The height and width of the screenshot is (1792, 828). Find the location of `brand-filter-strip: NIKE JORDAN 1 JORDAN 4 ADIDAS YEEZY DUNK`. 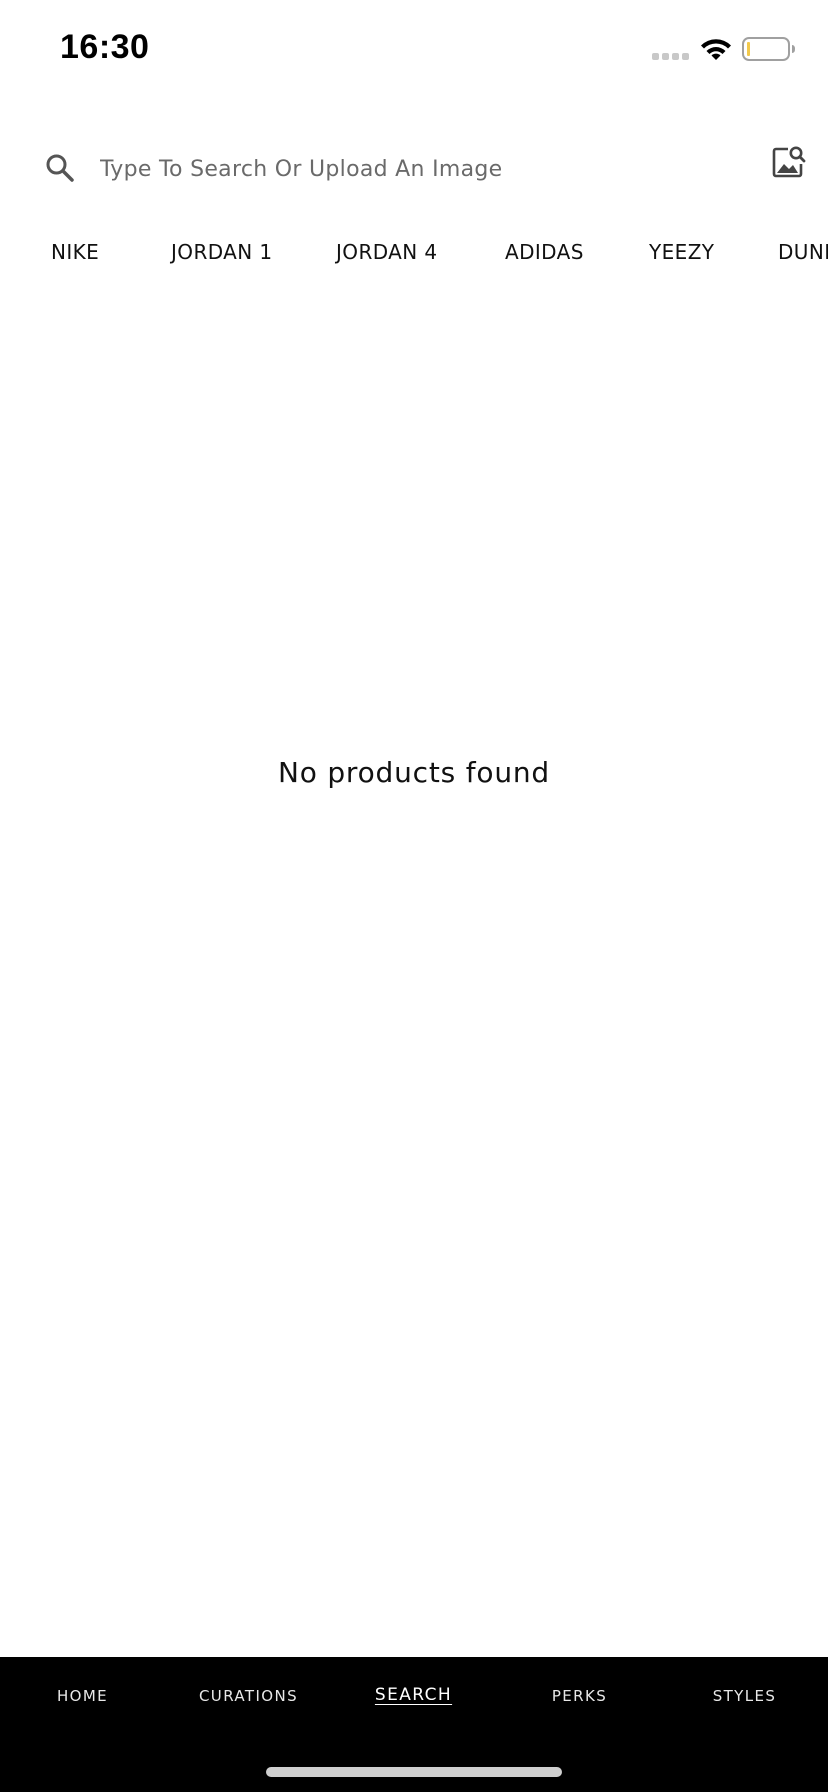

brand-filter-strip: NIKE JORDAN 1 JORDAN 4 ADIDAS YEEZY DUNK is located at coordinates (414, 254).